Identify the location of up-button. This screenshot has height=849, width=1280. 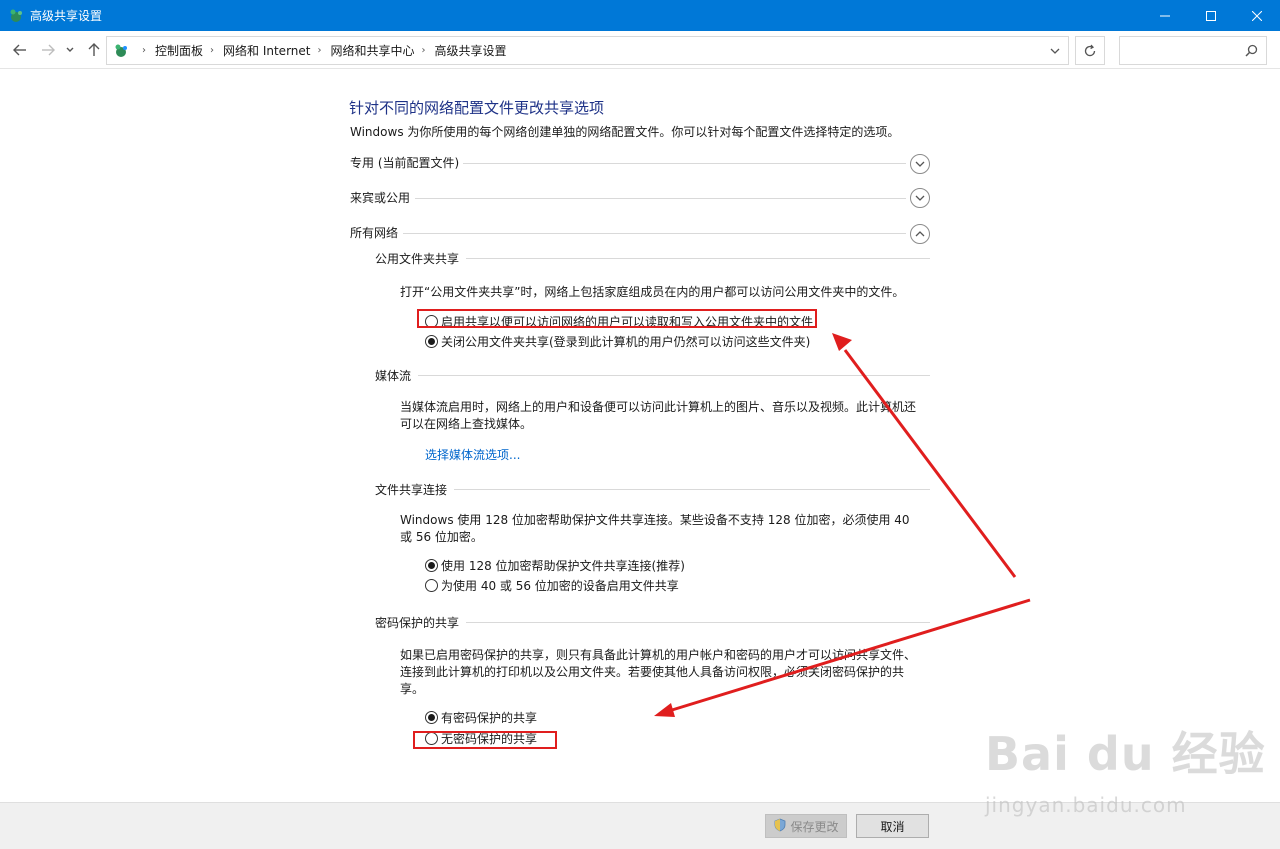
(94, 50).